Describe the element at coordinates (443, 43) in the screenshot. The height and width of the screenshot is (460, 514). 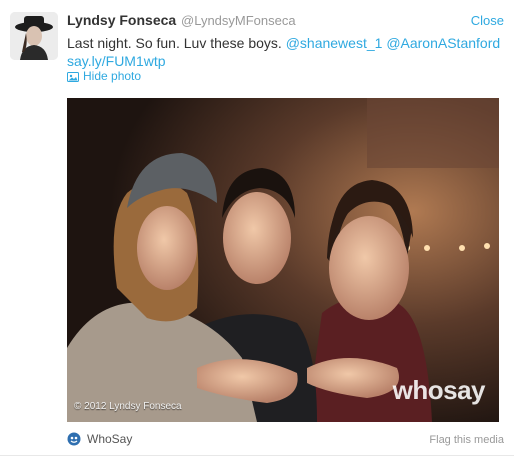
I see `mention-aaronastanford: @AaronAStanford` at that location.